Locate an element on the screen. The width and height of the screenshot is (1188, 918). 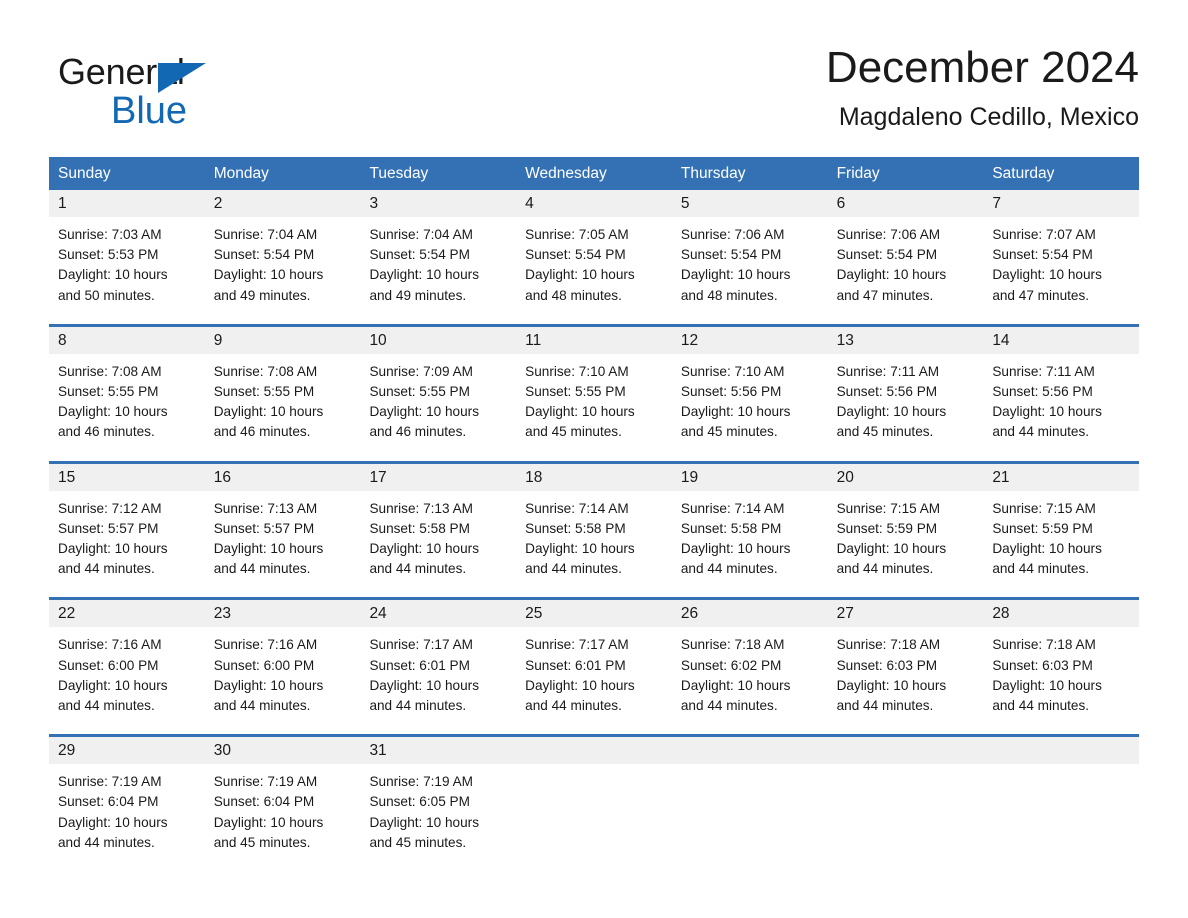
daylight-duration-line2: and 48 minutes. is located at coordinates (573, 295).